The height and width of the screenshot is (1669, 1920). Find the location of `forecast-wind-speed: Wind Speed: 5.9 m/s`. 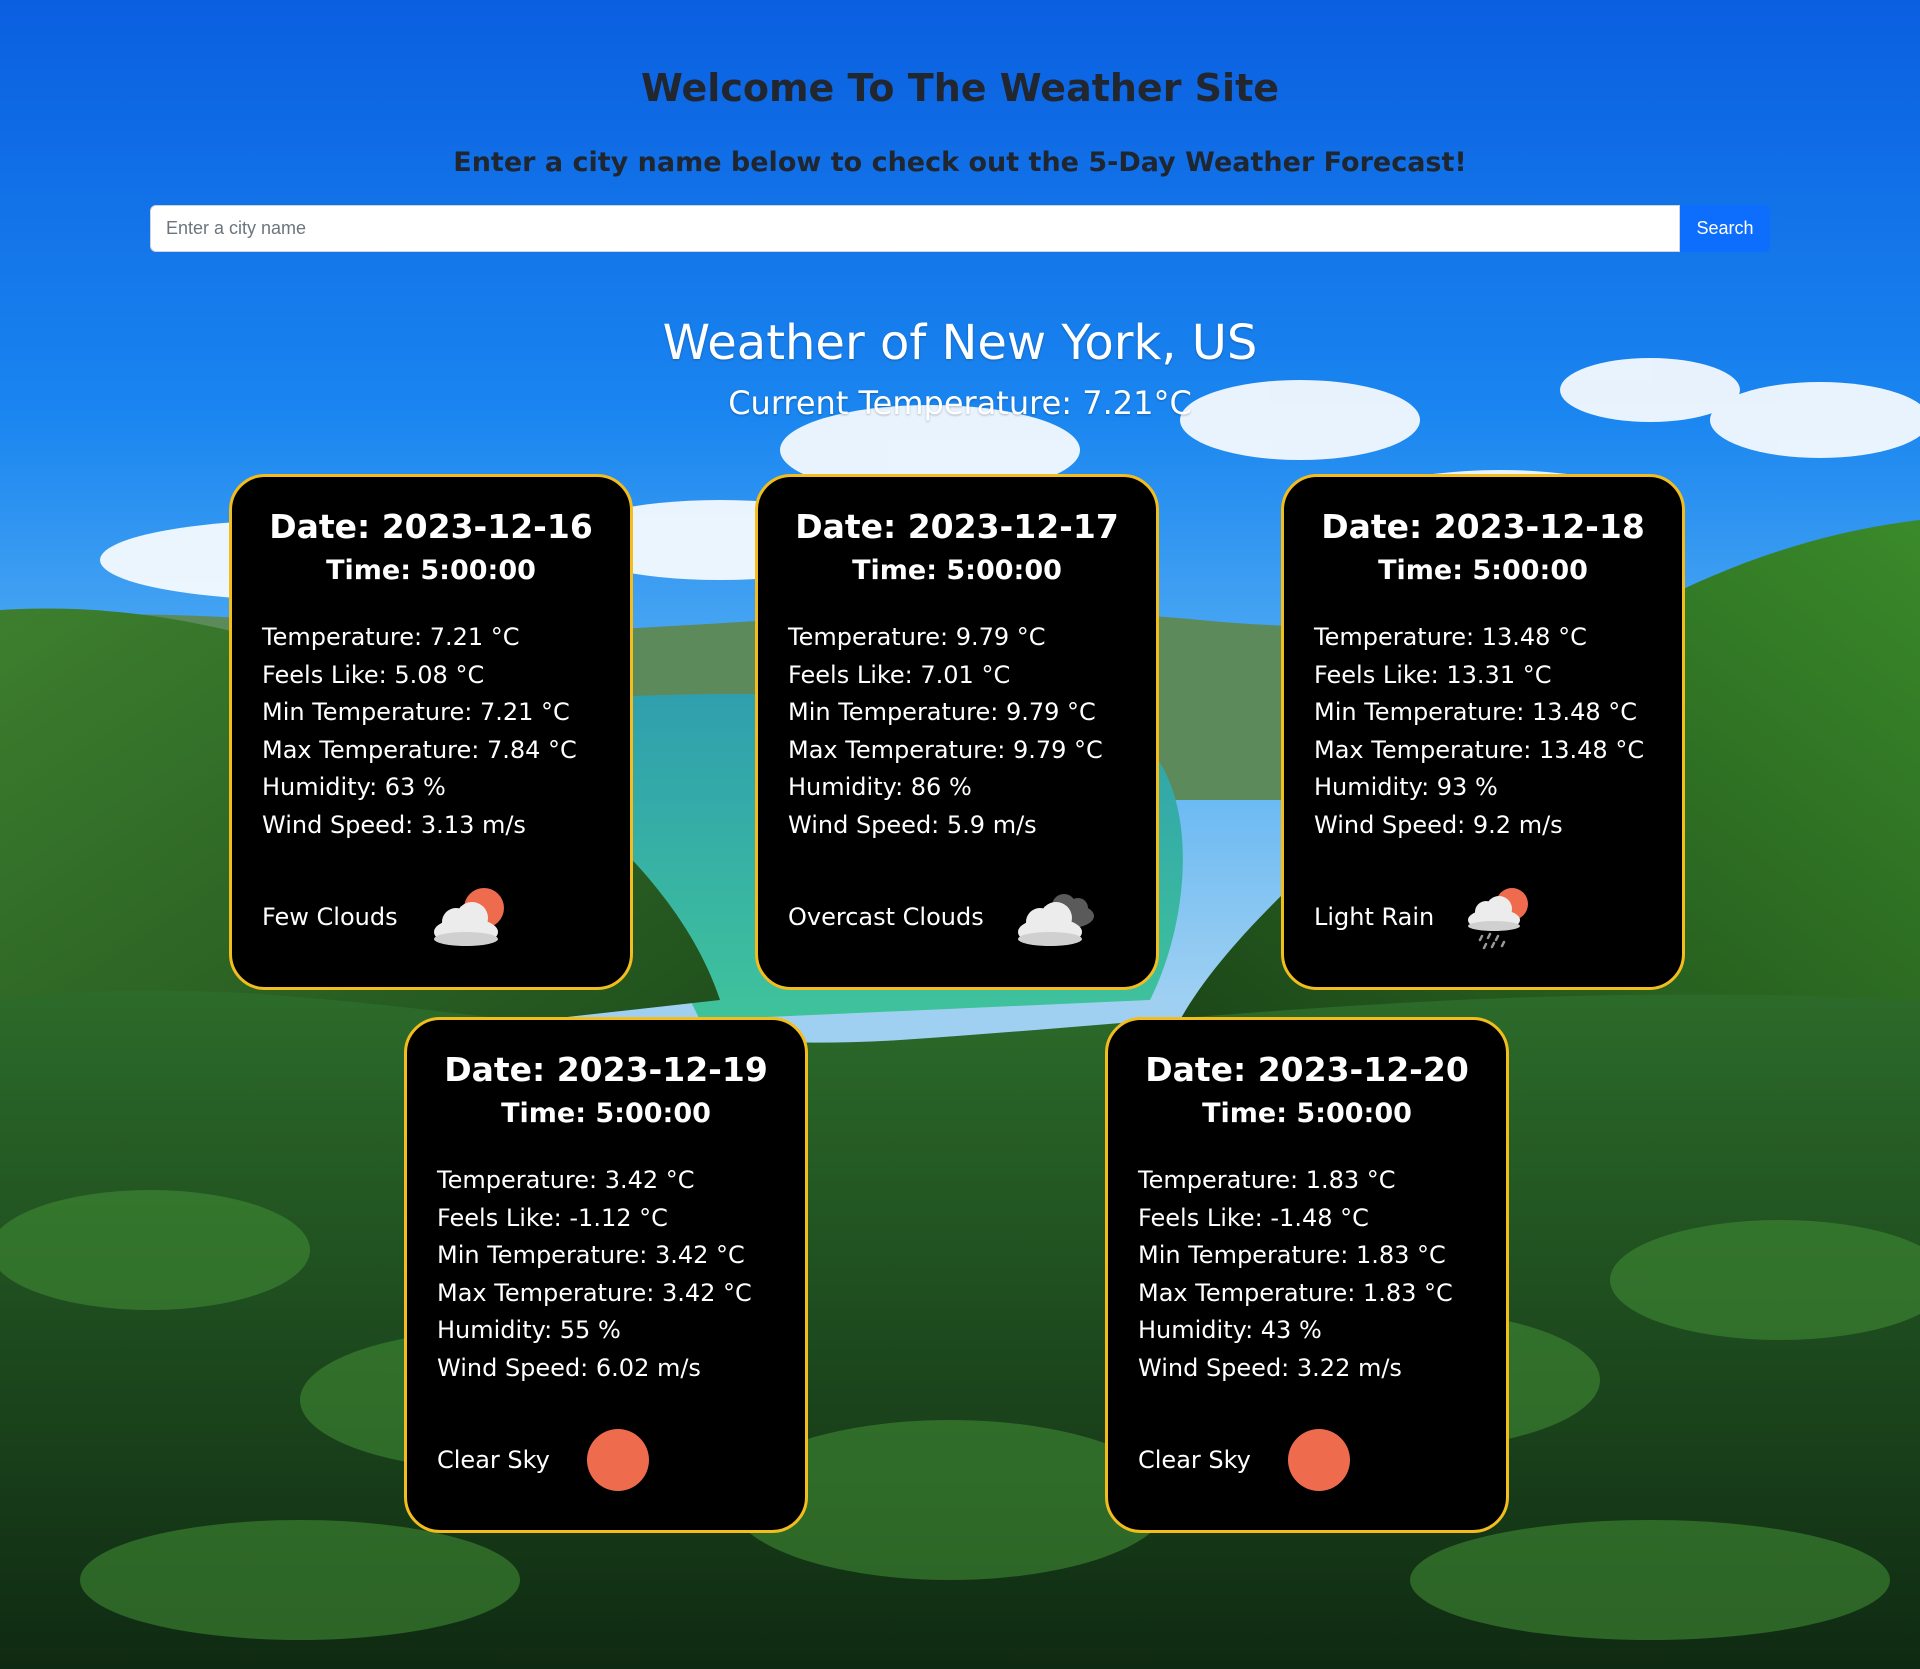

forecast-wind-speed: Wind Speed: 5.9 m/s is located at coordinates (912, 824).